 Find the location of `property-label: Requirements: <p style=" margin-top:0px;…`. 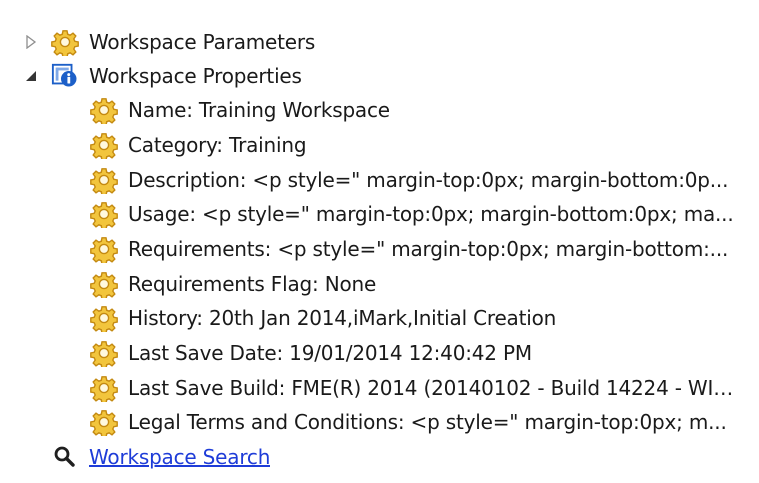

property-label: Requirements: <p style=" margin-top:0px;… is located at coordinates (428, 249).